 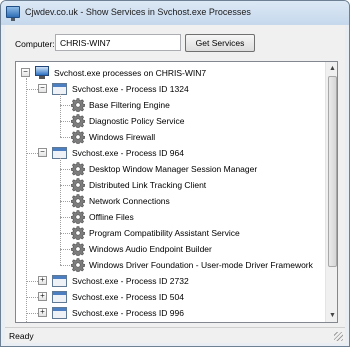 I want to click on service-label: Distributed Link Tracking Client, so click(x=148, y=185).